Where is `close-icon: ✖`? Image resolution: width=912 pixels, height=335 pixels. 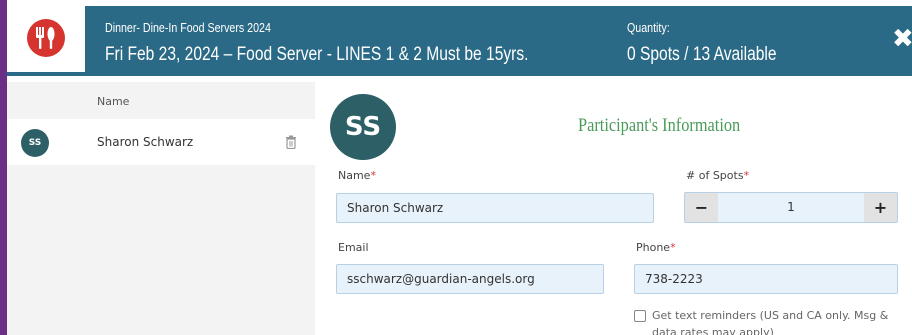
close-icon: ✖ is located at coordinates (902, 39).